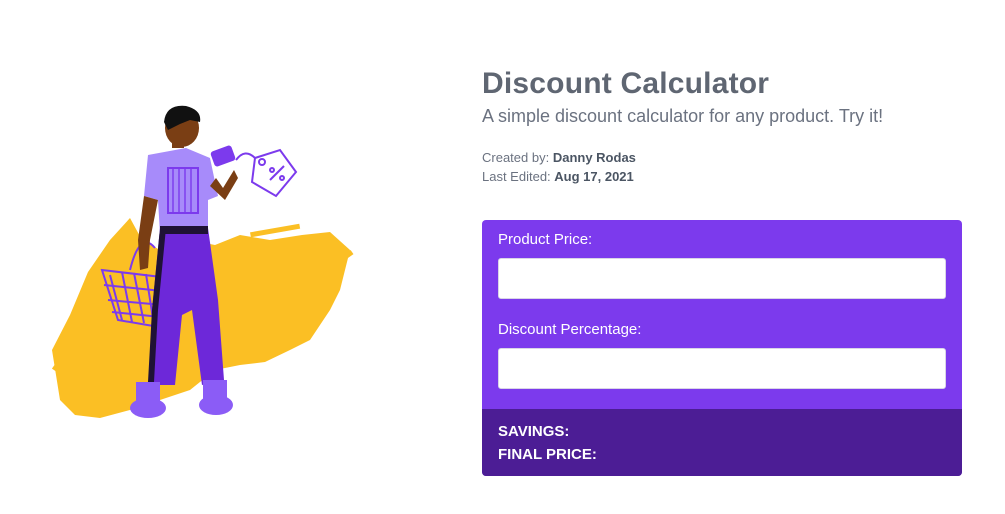 The image size is (1005, 514). Describe the element at coordinates (626, 83) in the screenshot. I see `page-title: Discount Calculator` at that location.